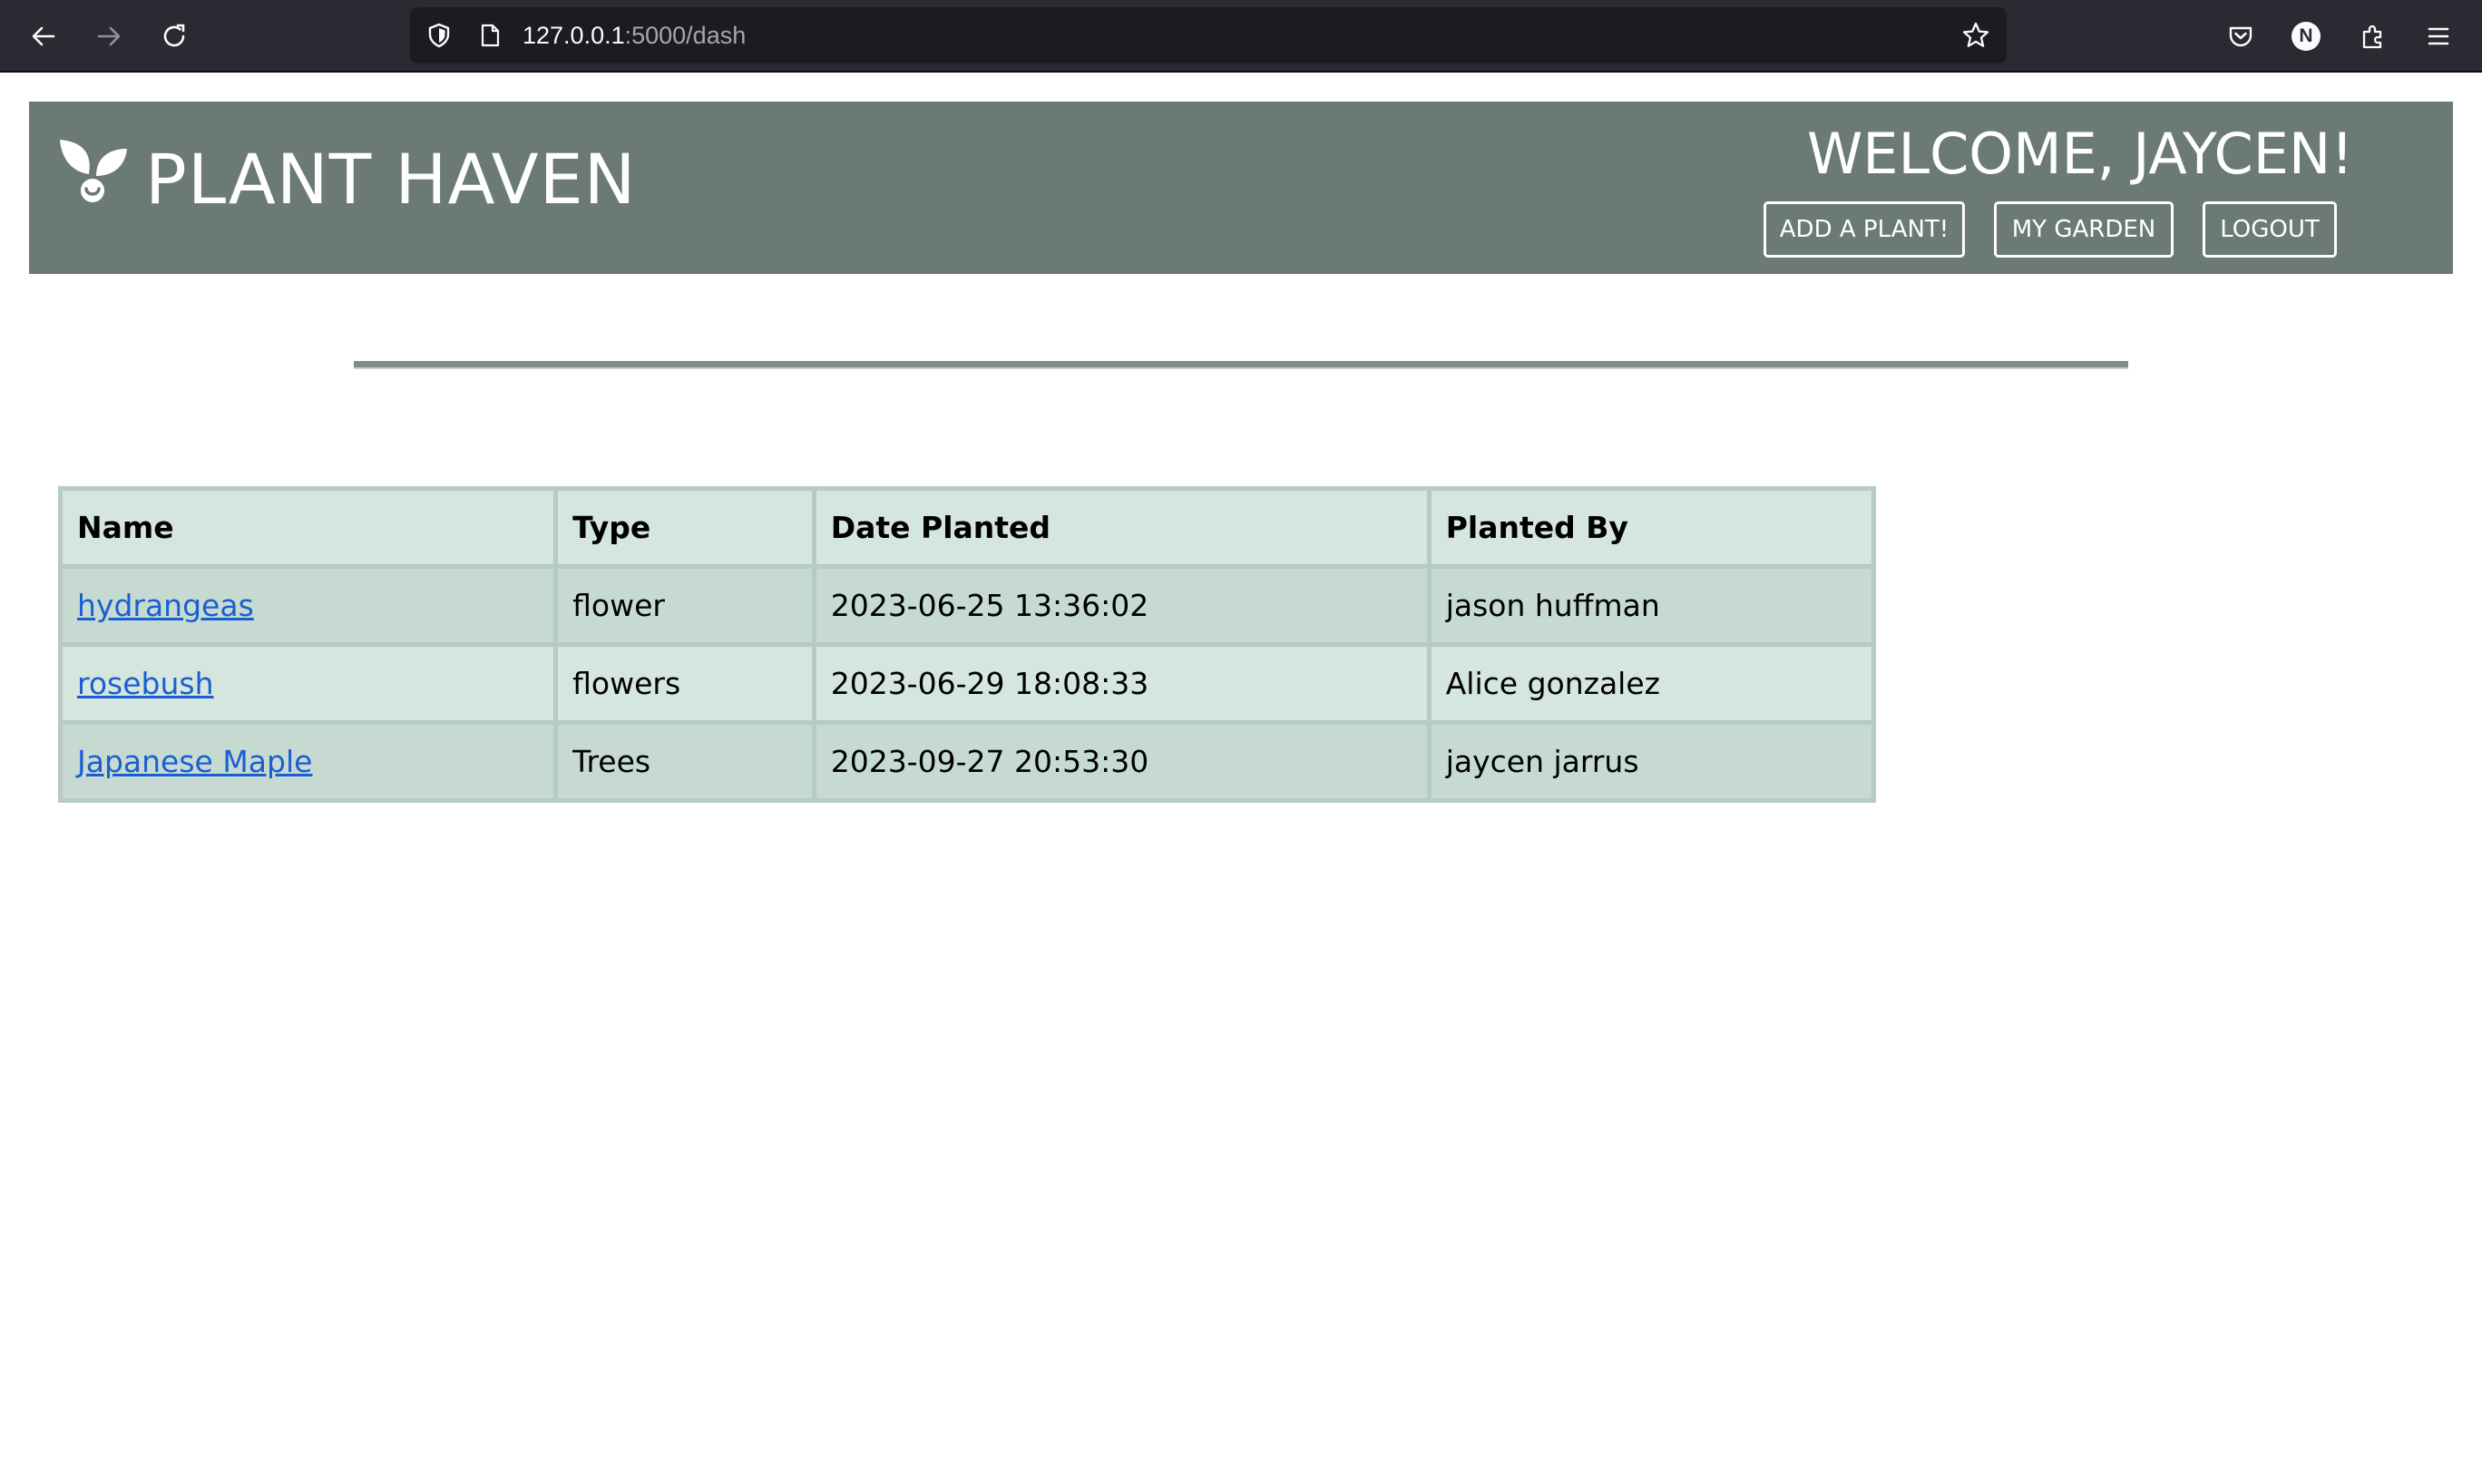  Describe the element at coordinates (1864, 229) in the screenshot. I see `add-plant-button: ADD A PLANT!` at that location.